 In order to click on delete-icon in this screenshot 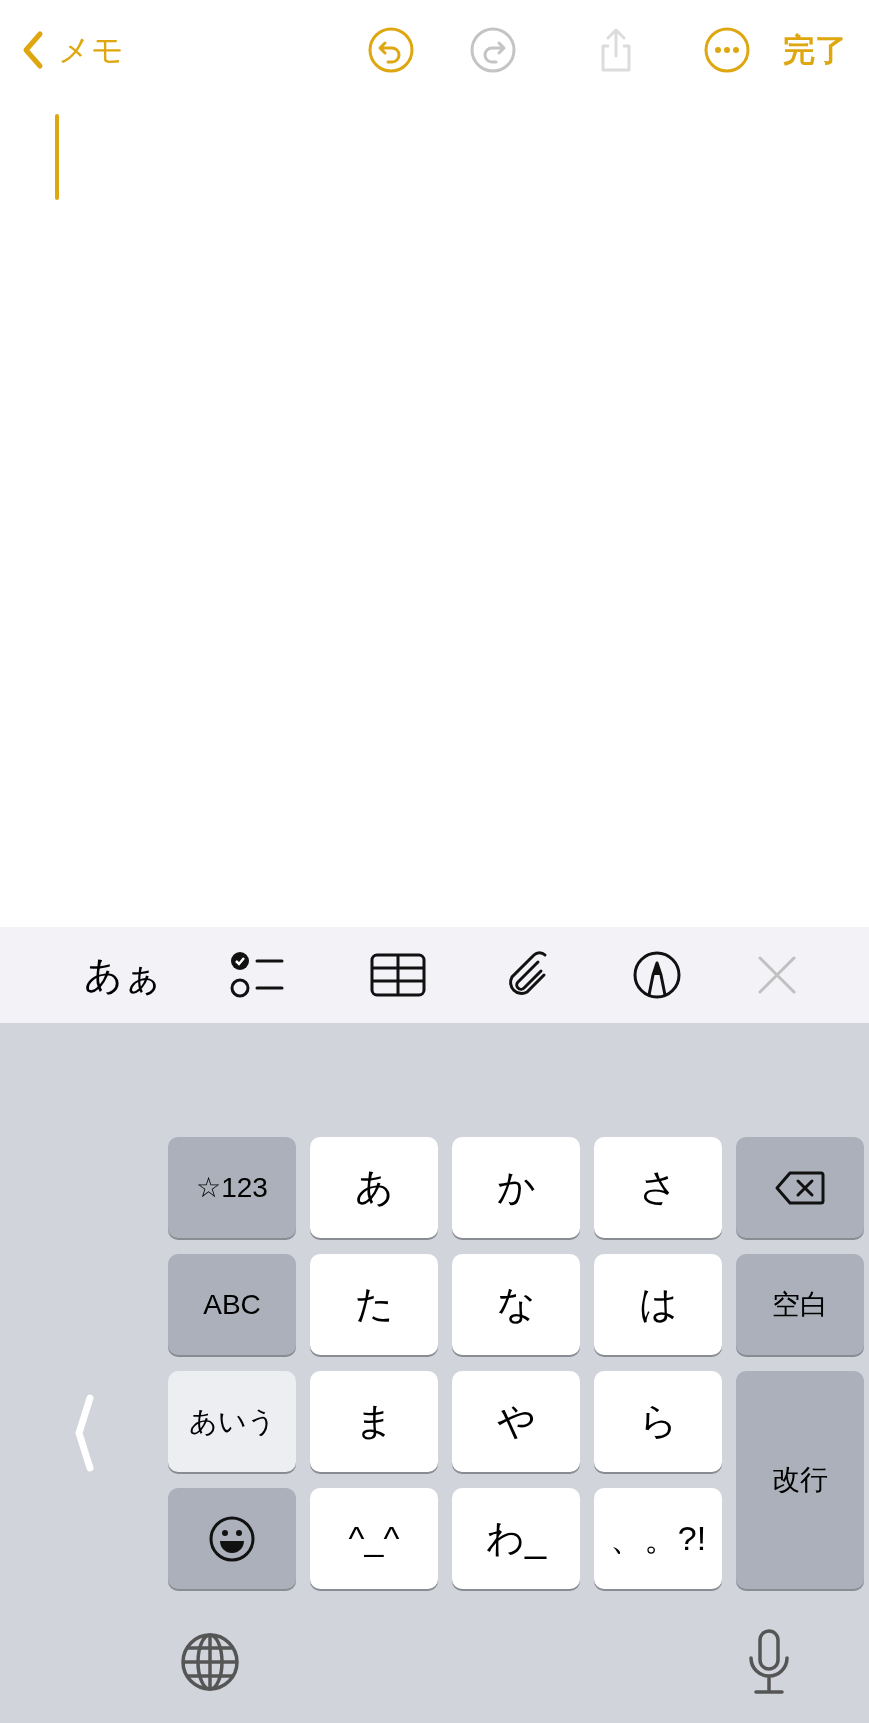, I will do `click(800, 1187)`.